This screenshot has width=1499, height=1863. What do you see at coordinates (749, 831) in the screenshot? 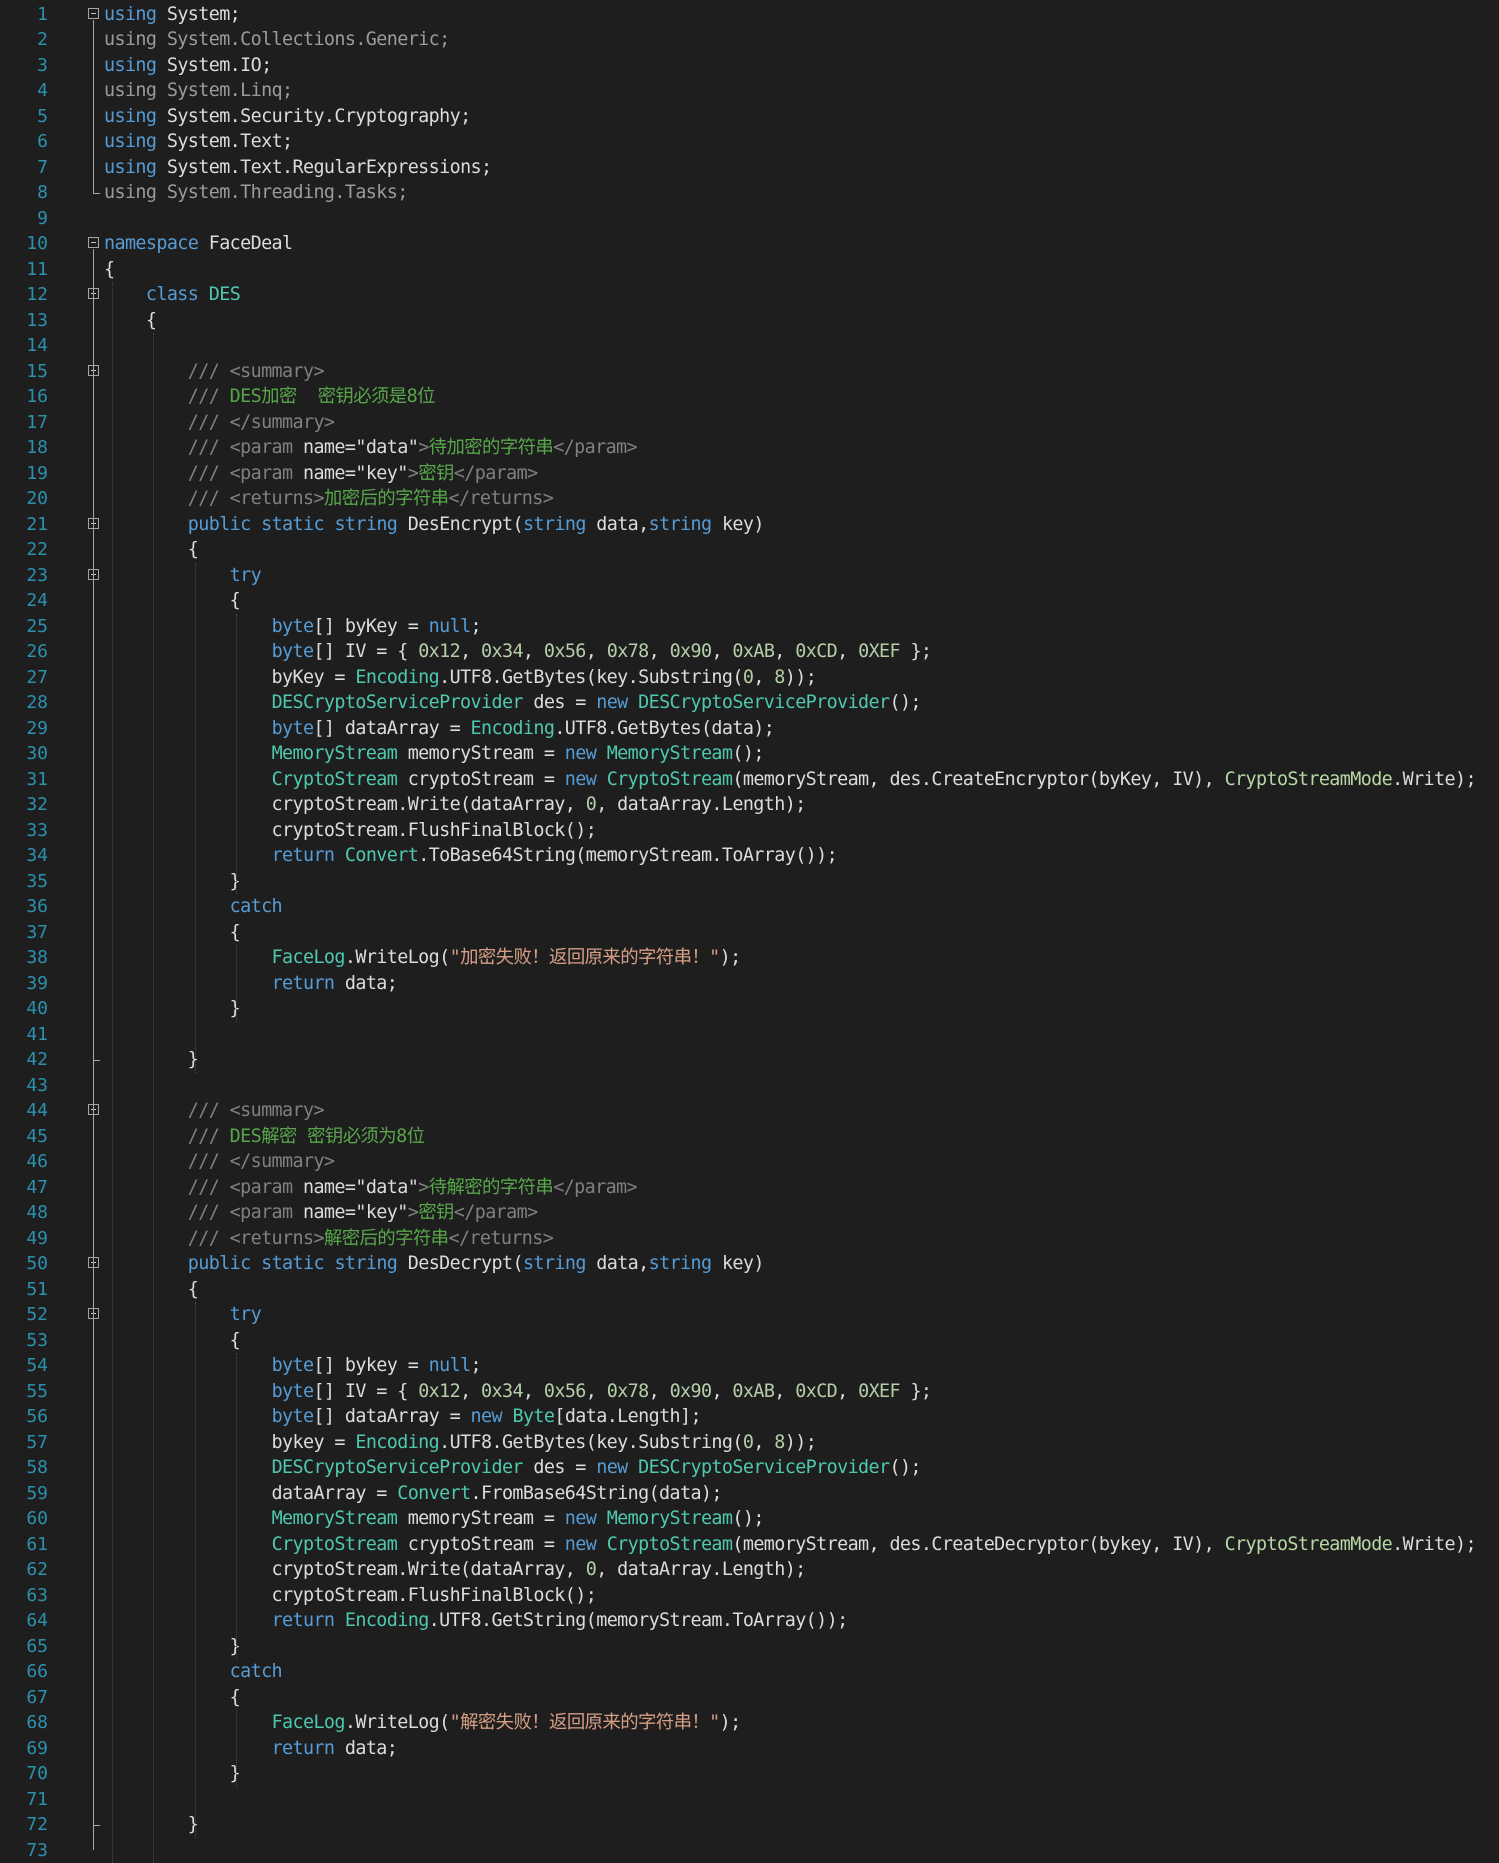
I see `code-line: 33 cryptoStream.FlushFinalBlock();` at bounding box center [749, 831].